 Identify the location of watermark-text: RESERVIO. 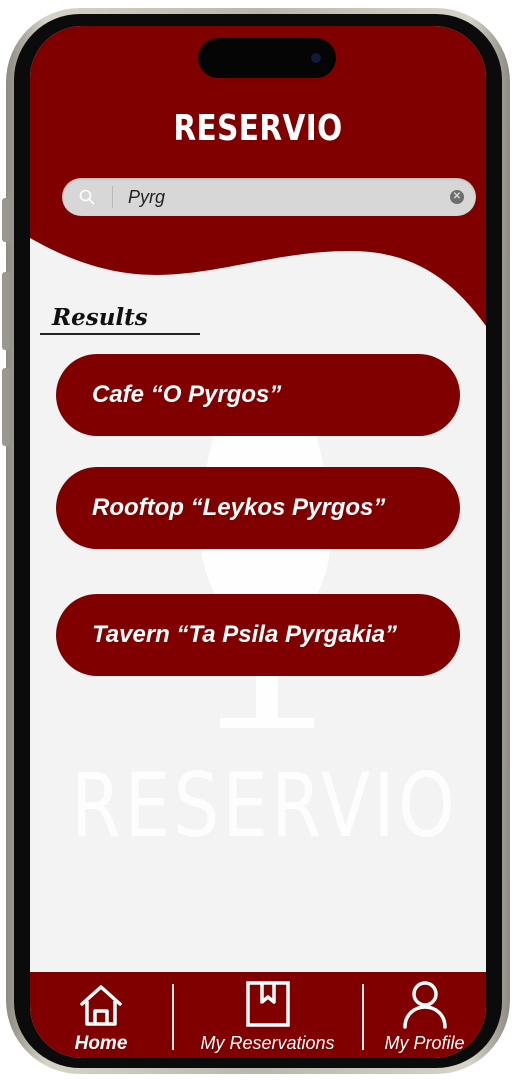
(265, 805).